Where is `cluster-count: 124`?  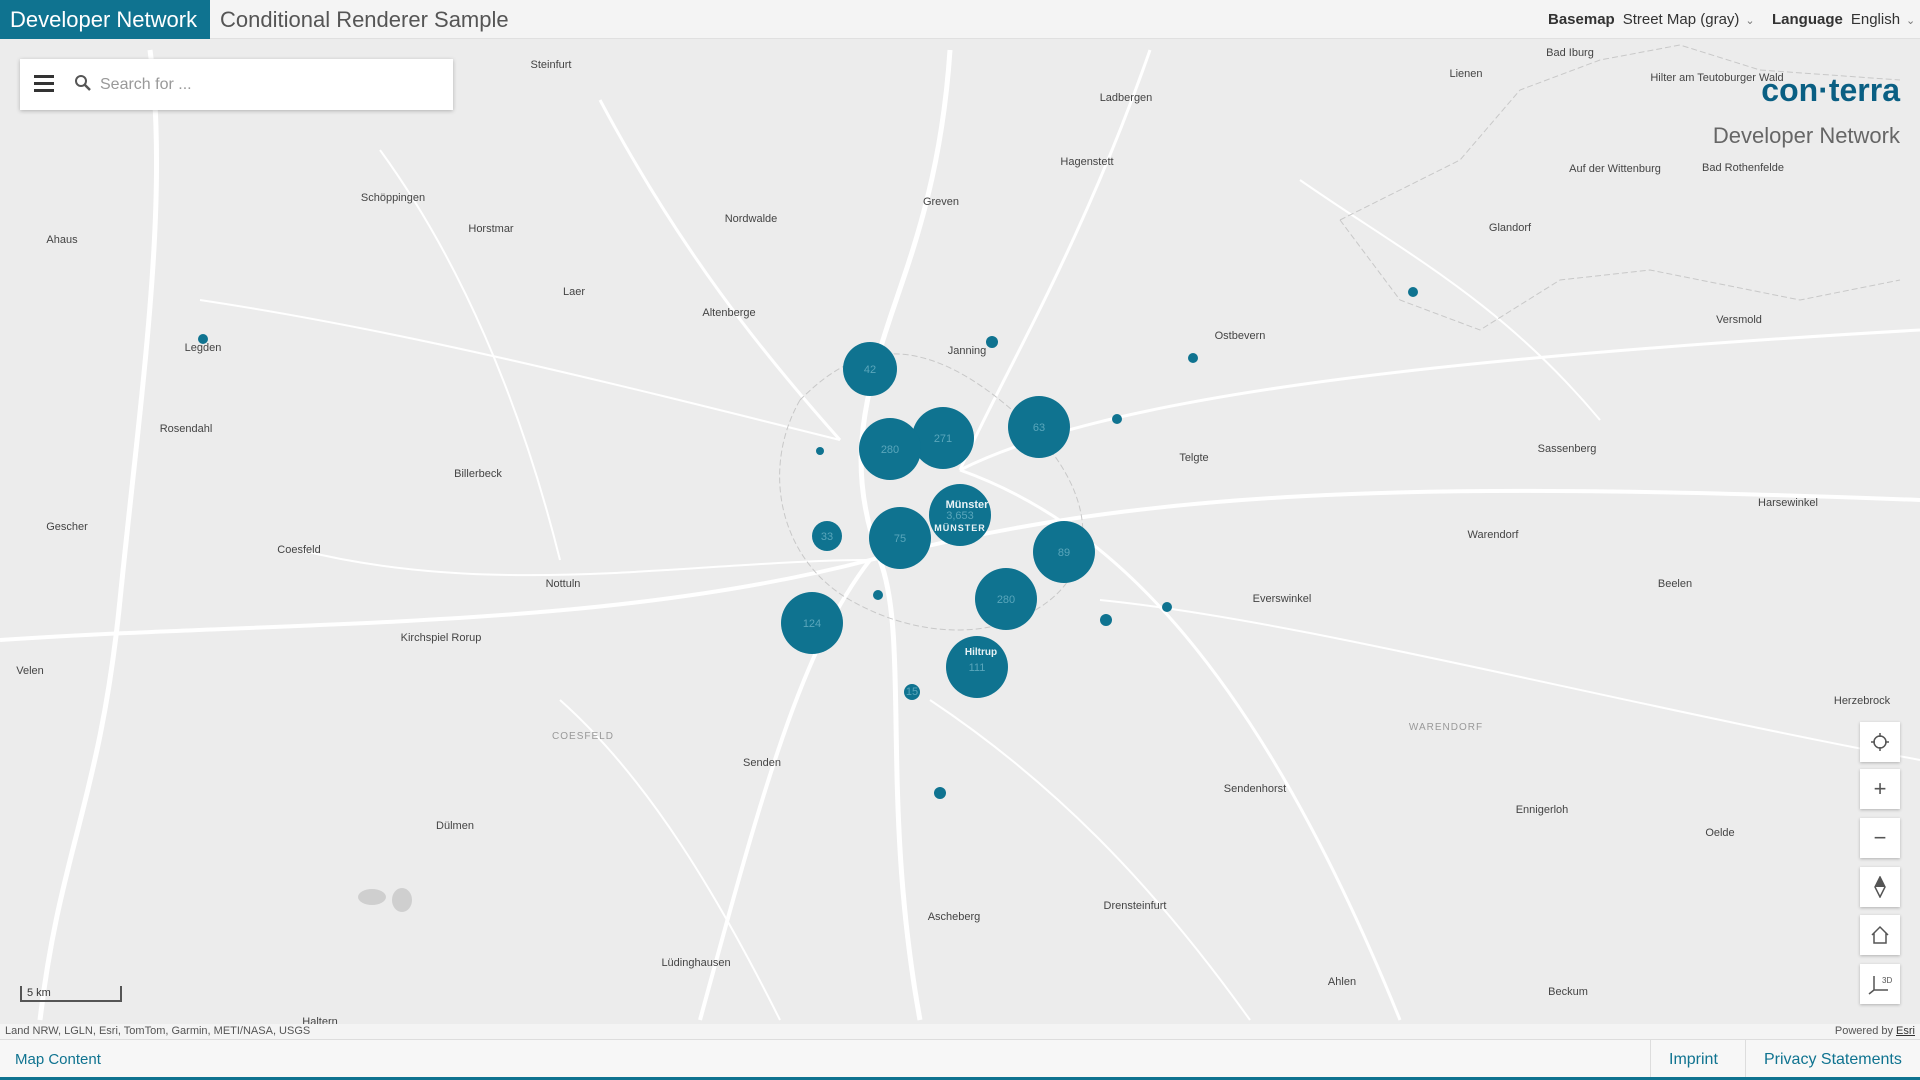 cluster-count: 124 is located at coordinates (812, 624).